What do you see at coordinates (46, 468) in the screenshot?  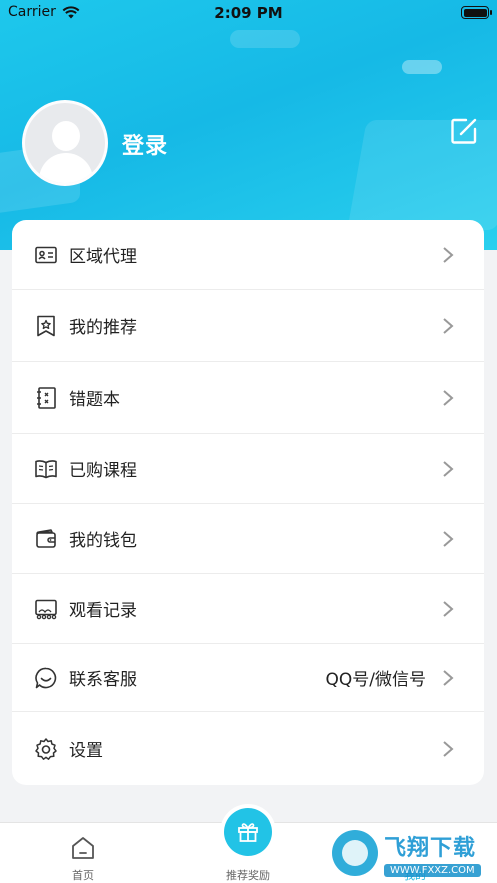 I see `open-book-icon` at bounding box center [46, 468].